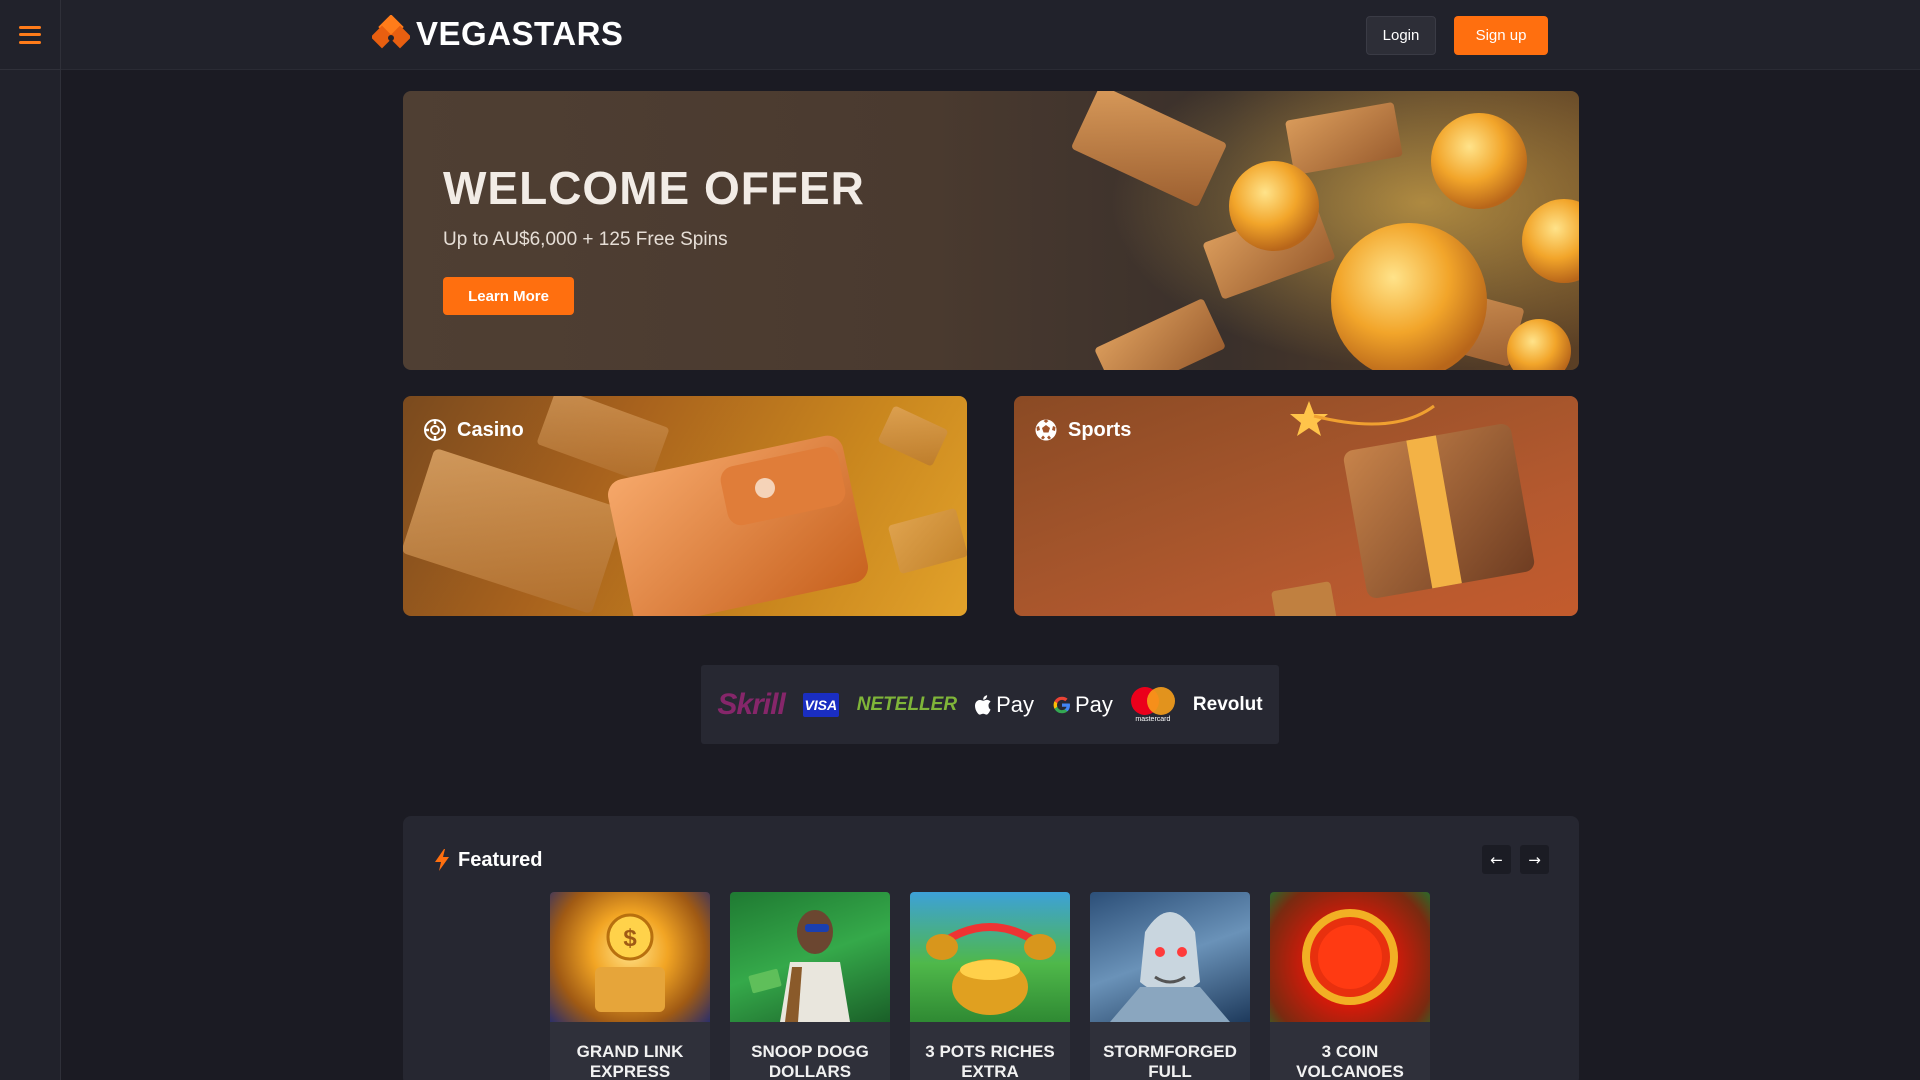 This screenshot has height=1080, width=1920. What do you see at coordinates (1296, 506) in the screenshot?
I see `sports-category-card: Sports` at bounding box center [1296, 506].